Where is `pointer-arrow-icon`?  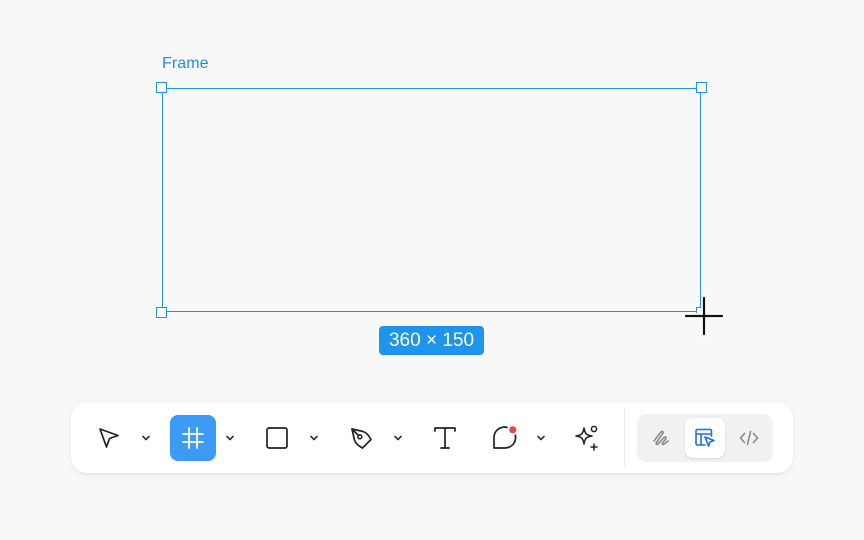
pointer-arrow-icon is located at coordinates (109, 438).